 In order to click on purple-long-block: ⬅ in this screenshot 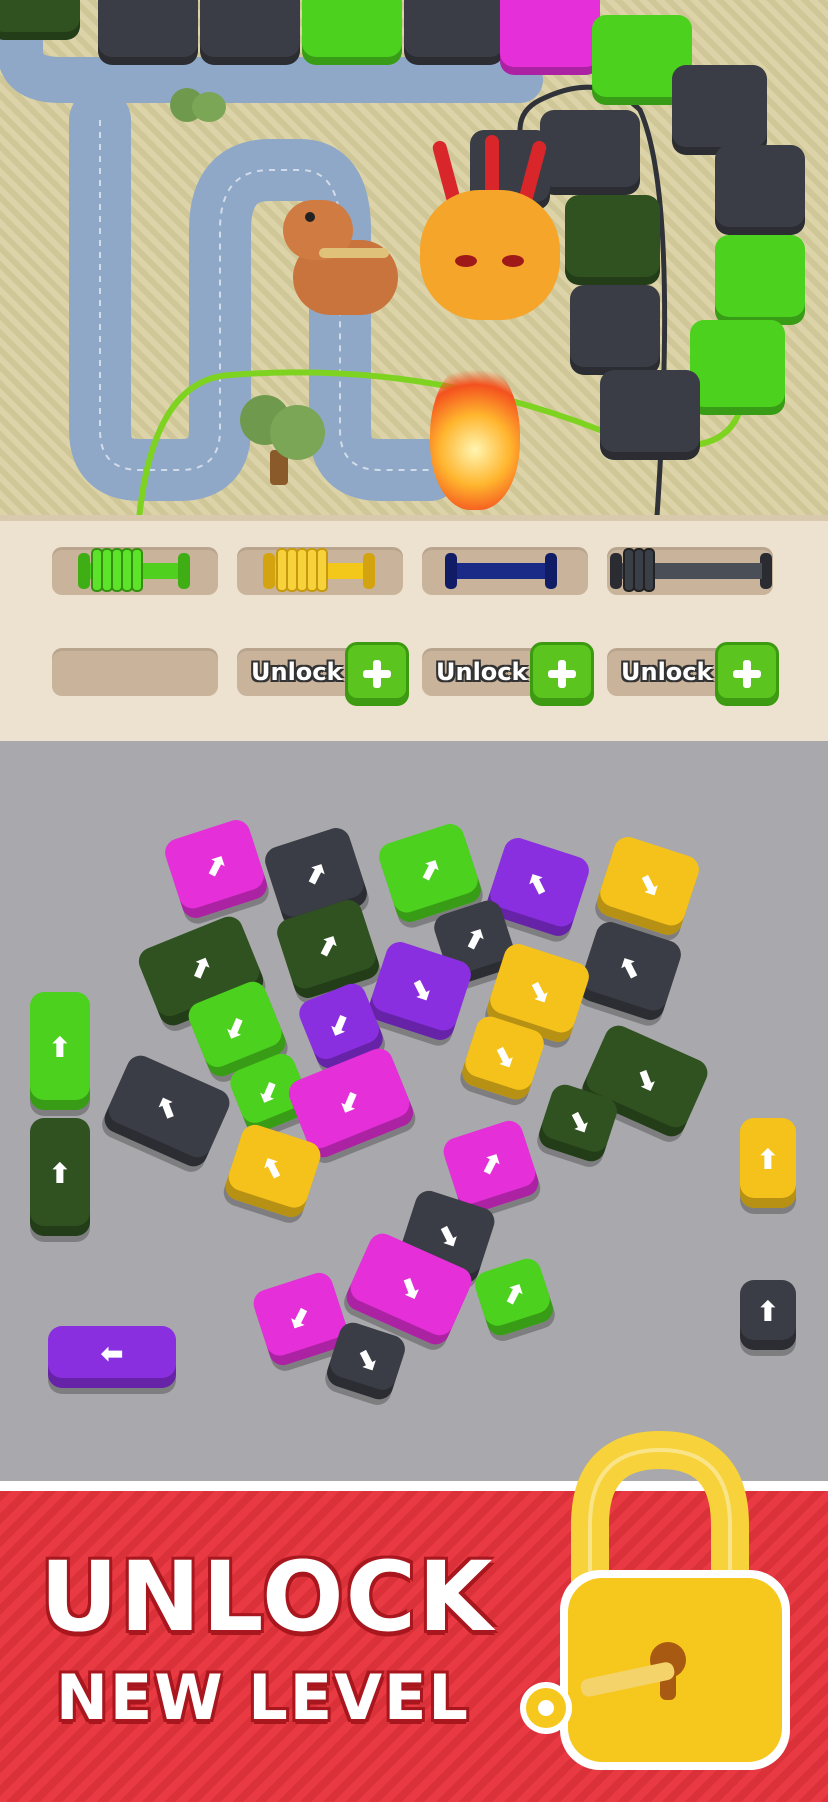, I will do `click(112, 1357)`.